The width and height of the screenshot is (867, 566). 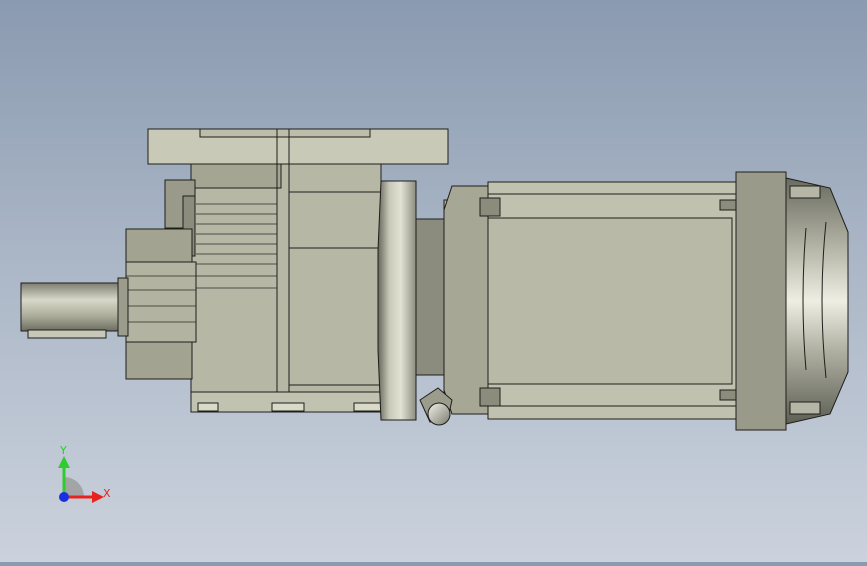 What do you see at coordinates (64, 462) in the screenshot?
I see `y-axis-arrowhead` at bounding box center [64, 462].